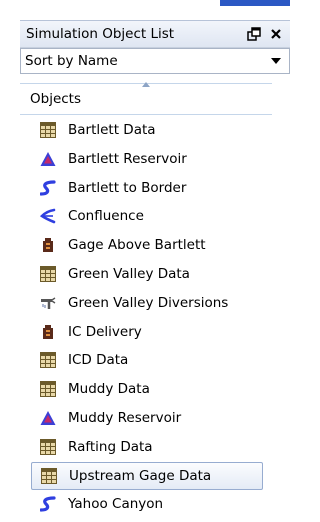 The width and height of the screenshot is (320, 522). I want to click on list-item: Bartlett Data, so click(149, 130).